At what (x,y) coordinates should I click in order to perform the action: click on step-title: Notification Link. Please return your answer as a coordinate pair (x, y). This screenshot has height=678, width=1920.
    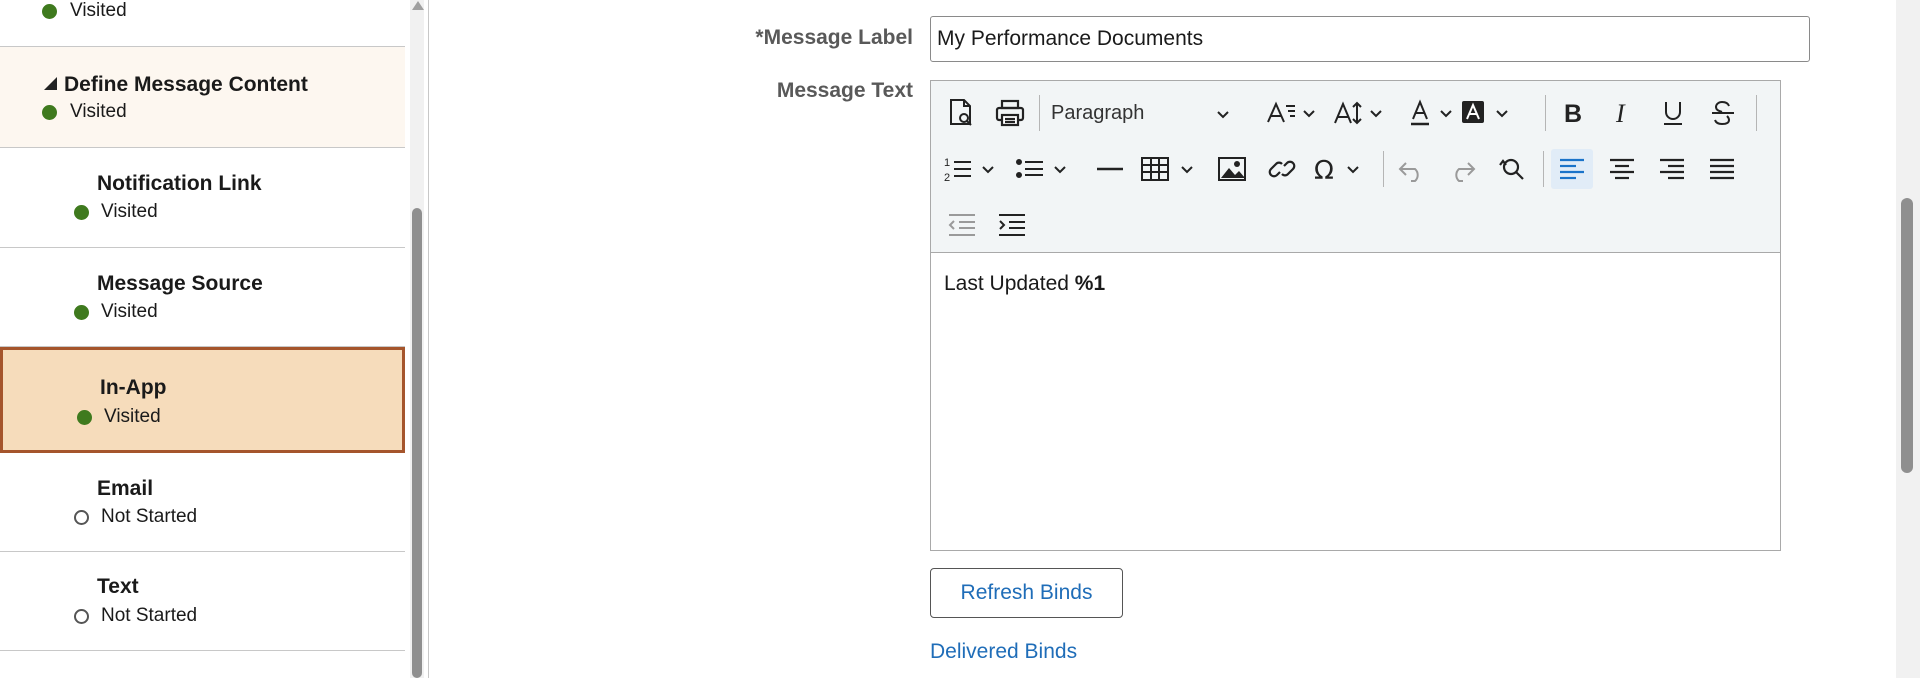
    Looking at the image, I should click on (179, 183).